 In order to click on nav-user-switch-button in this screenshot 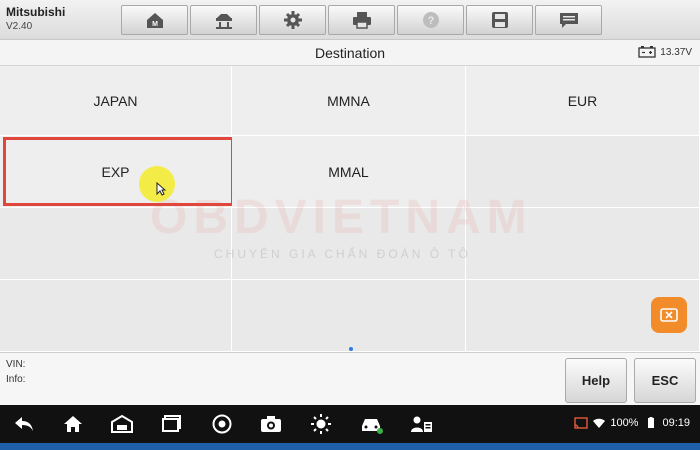, I will do `click(421, 424)`.